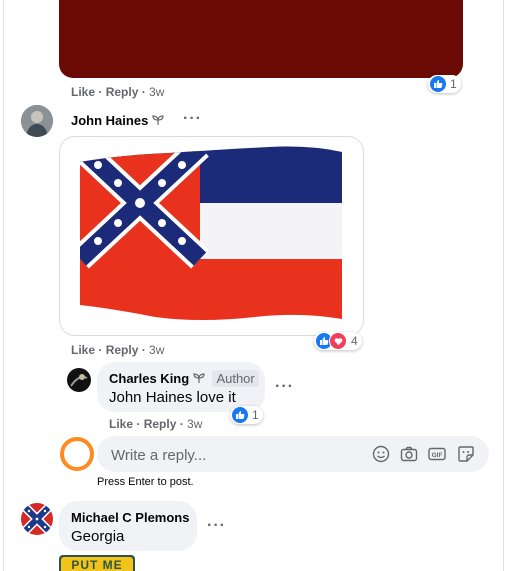  Describe the element at coordinates (261, 39) in the screenshot. I see `comment-image` at that location.